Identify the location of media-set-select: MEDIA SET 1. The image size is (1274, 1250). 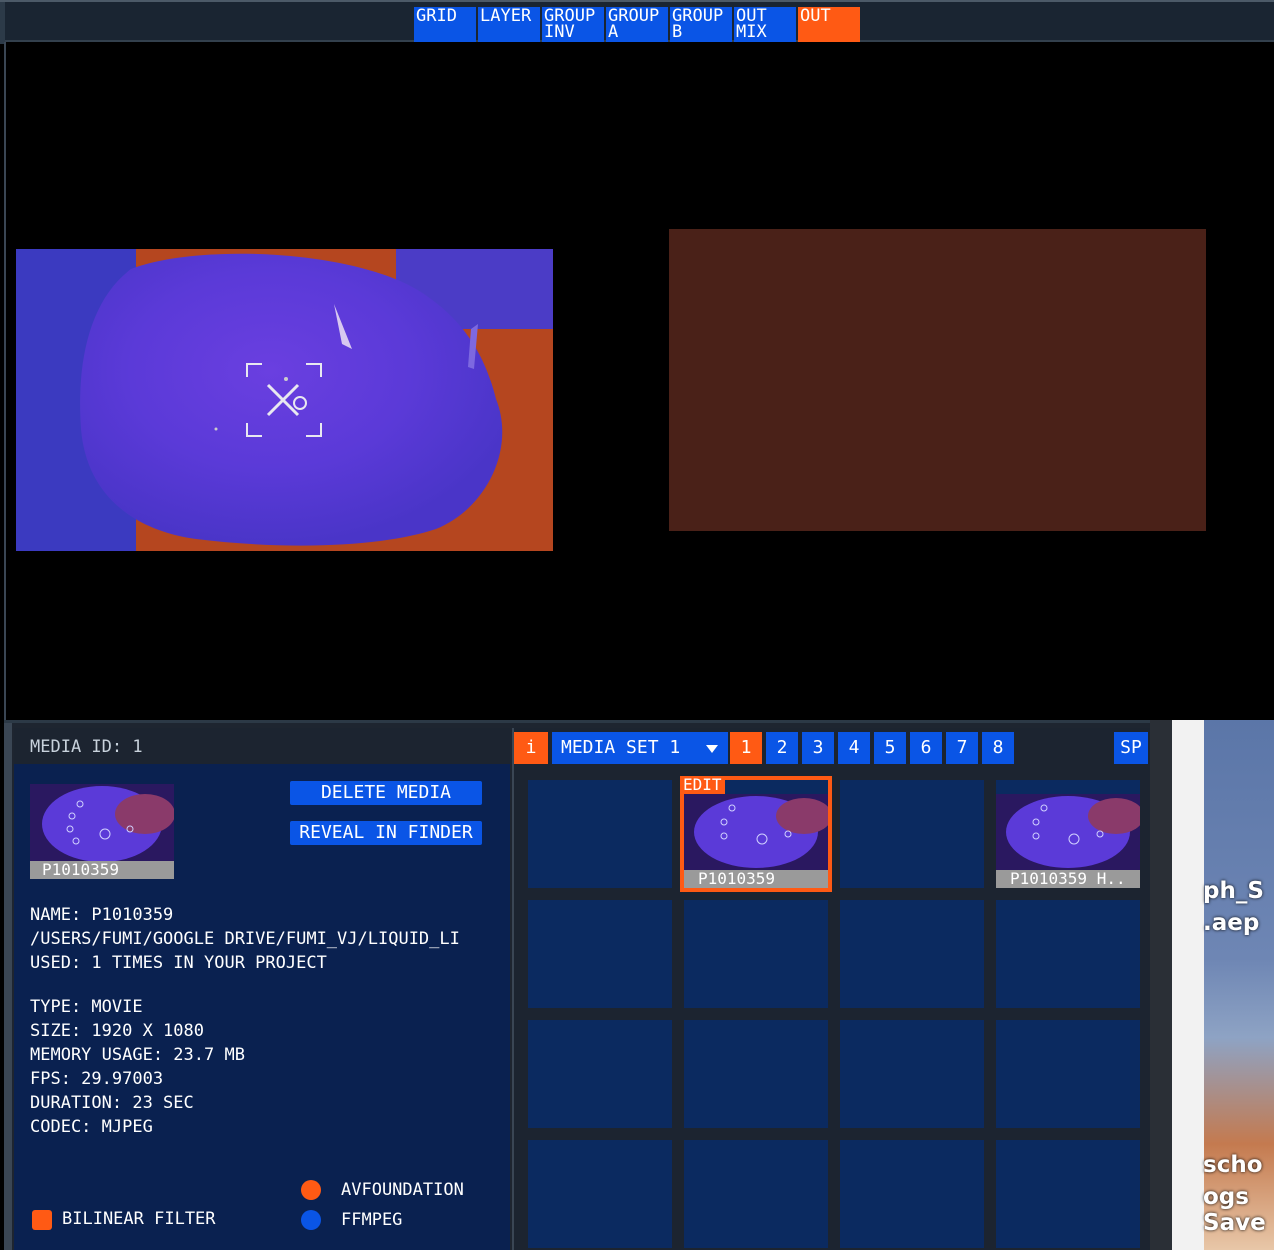
(640, 748).